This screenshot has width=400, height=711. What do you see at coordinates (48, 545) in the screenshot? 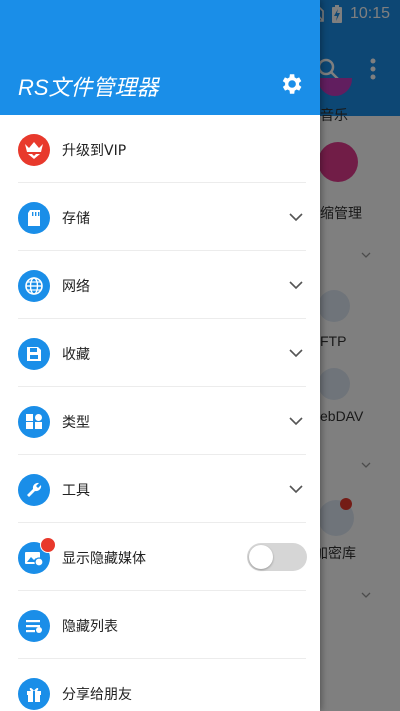
I see `new-badge` at bounding box center [48, 545].